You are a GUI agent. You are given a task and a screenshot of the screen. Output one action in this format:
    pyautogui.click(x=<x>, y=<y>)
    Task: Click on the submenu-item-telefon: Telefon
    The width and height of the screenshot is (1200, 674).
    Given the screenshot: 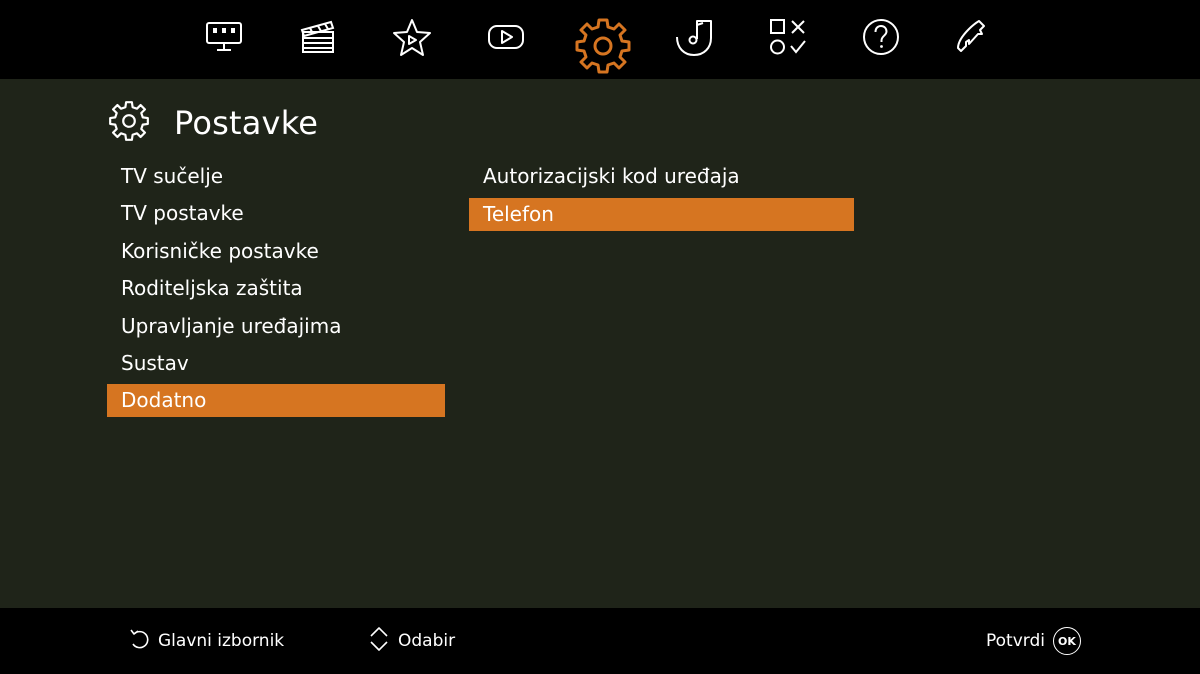 What is the action you would take?
    pyautogui.click(x=661, y=214)
    